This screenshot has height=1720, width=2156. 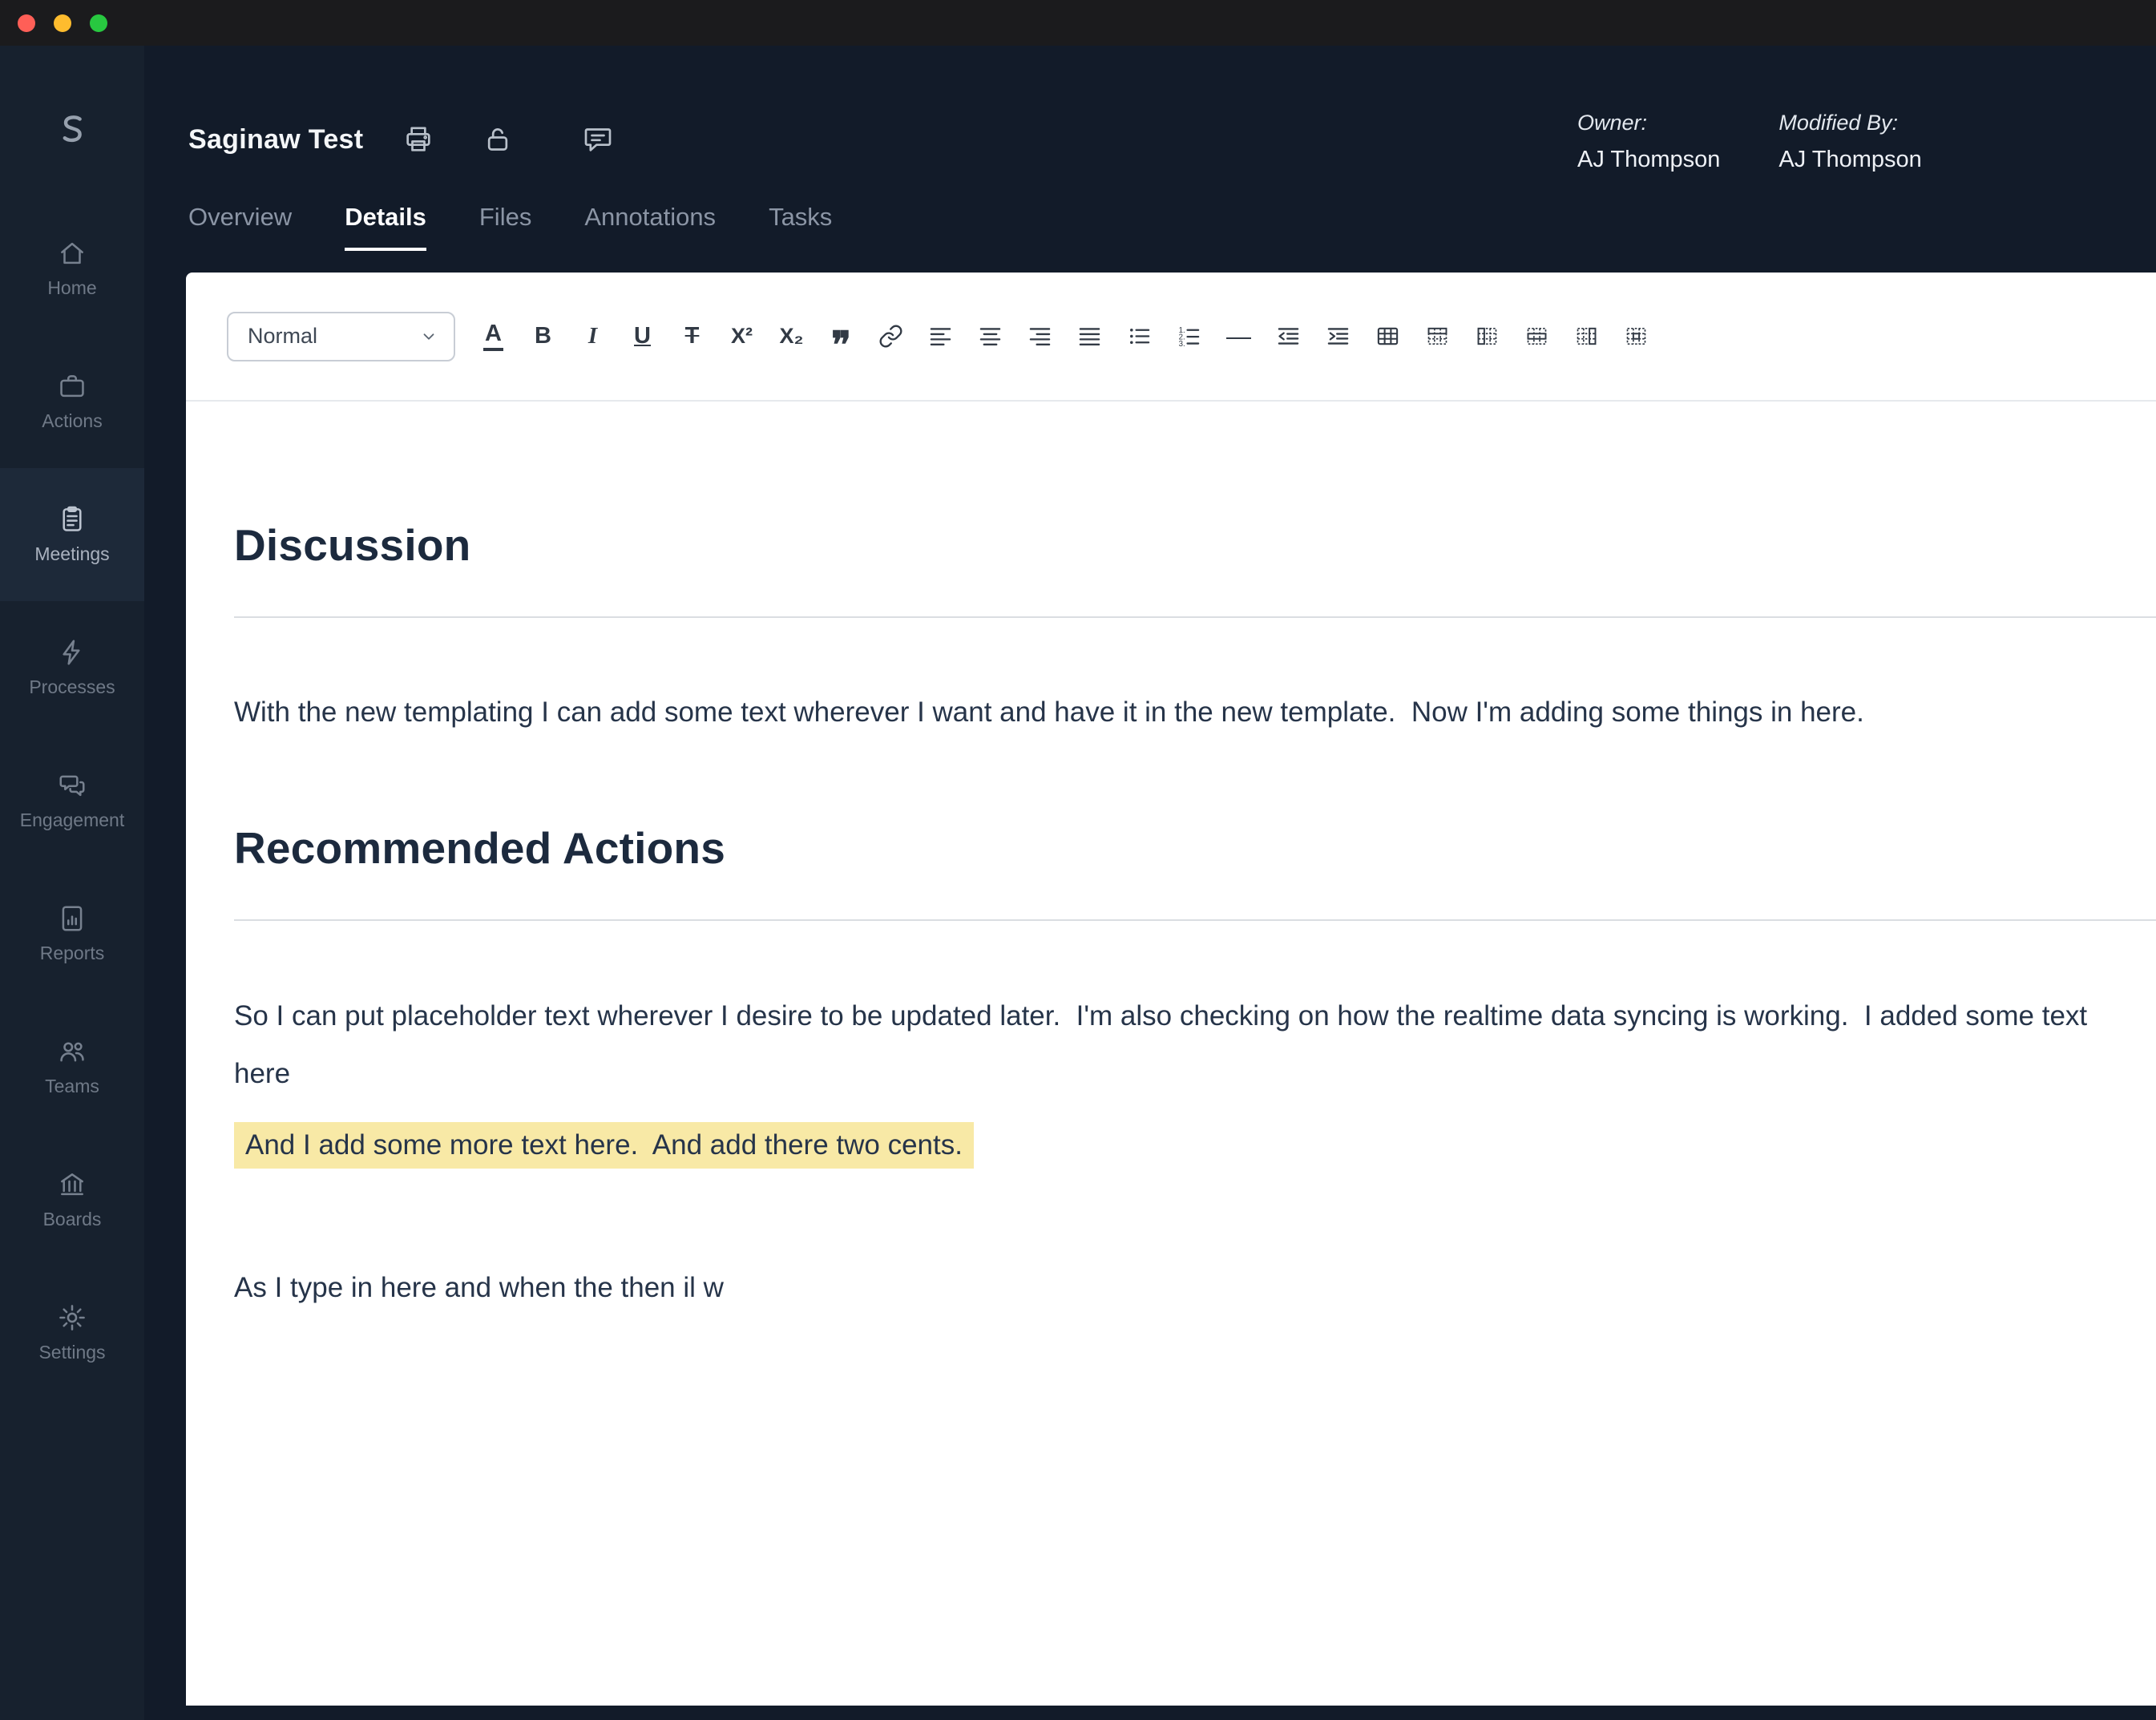 What do you see at coordinates (72, 130) in the screenshot?
I see `app-logo-icon` at bounding box center [72, 130].